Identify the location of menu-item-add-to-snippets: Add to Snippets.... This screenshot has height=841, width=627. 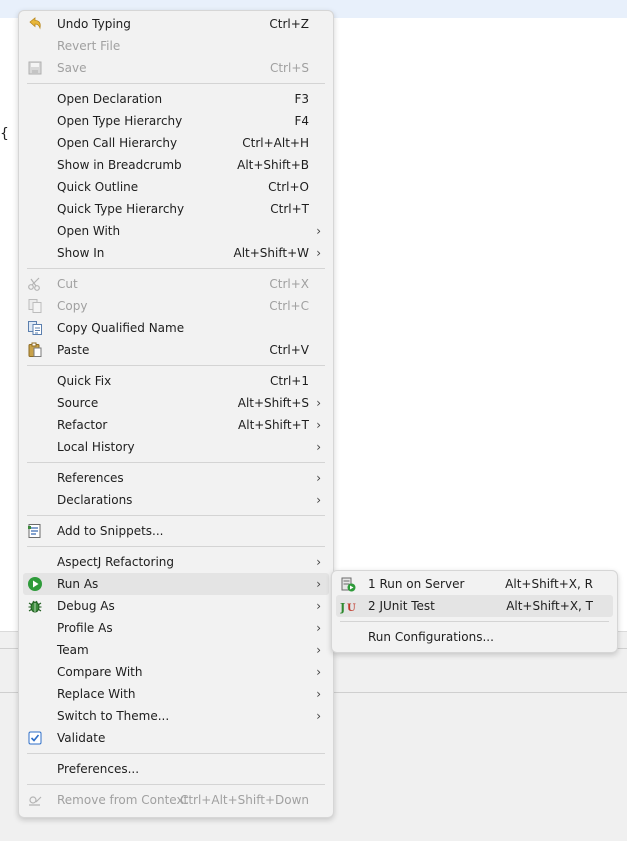
(176, 531).